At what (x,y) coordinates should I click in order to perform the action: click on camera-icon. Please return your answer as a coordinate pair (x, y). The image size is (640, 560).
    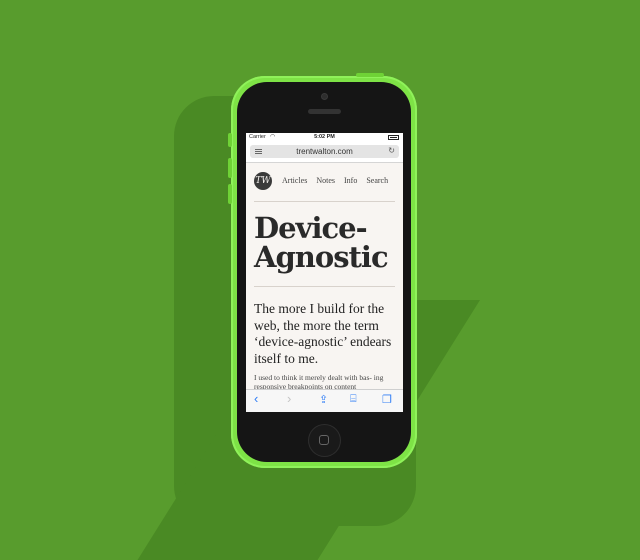
    Looking at the image, I should click on (324, 96).